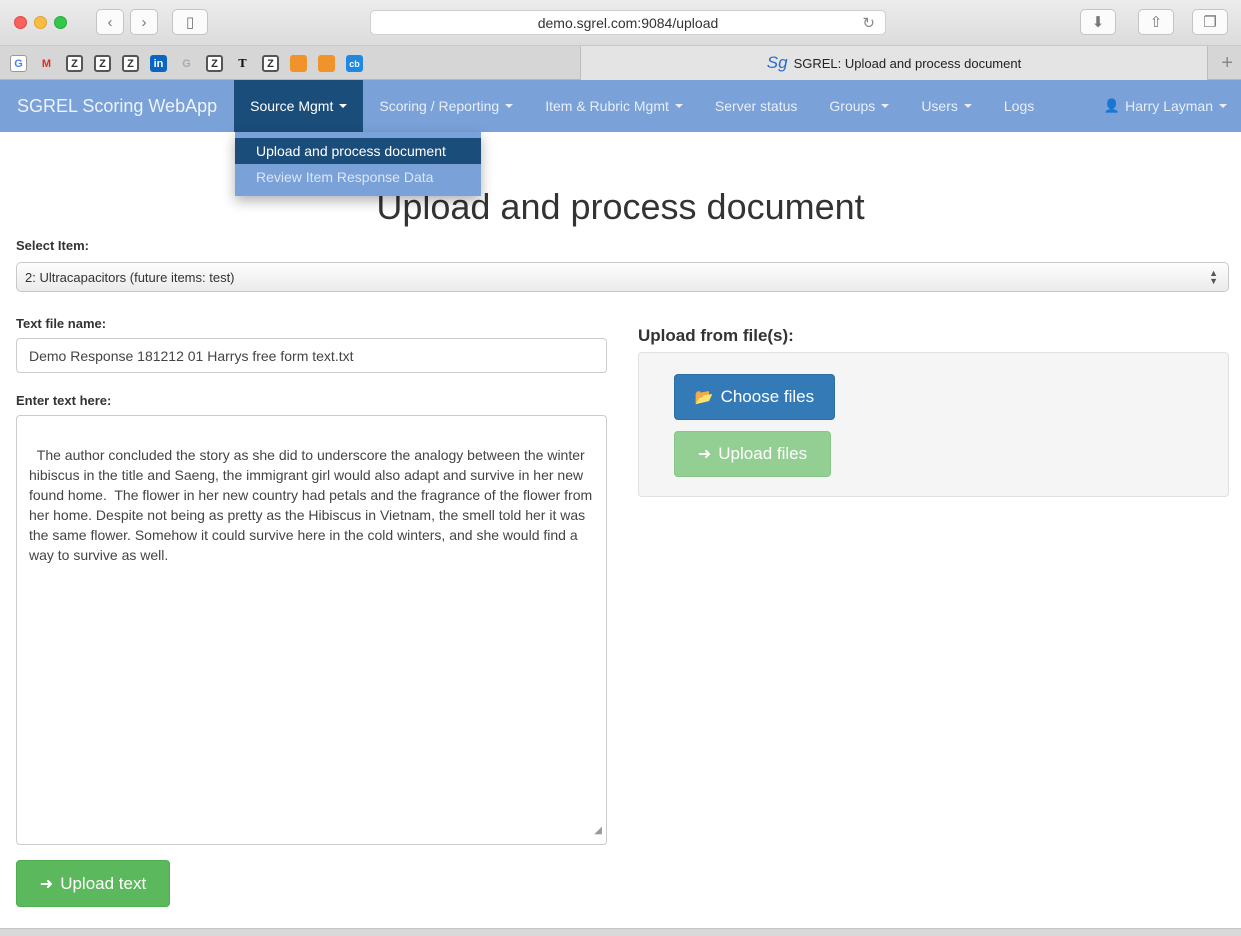 The image size is (1241, 936). Describe the element at coordinates (777, 62) in the screenshot. I see `sgrel-favicon-icon: Sg` at that location.